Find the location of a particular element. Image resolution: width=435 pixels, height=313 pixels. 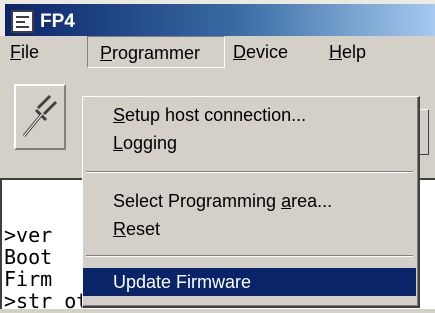

menu-item-reset: Reset is located at coordinates (249, 229).